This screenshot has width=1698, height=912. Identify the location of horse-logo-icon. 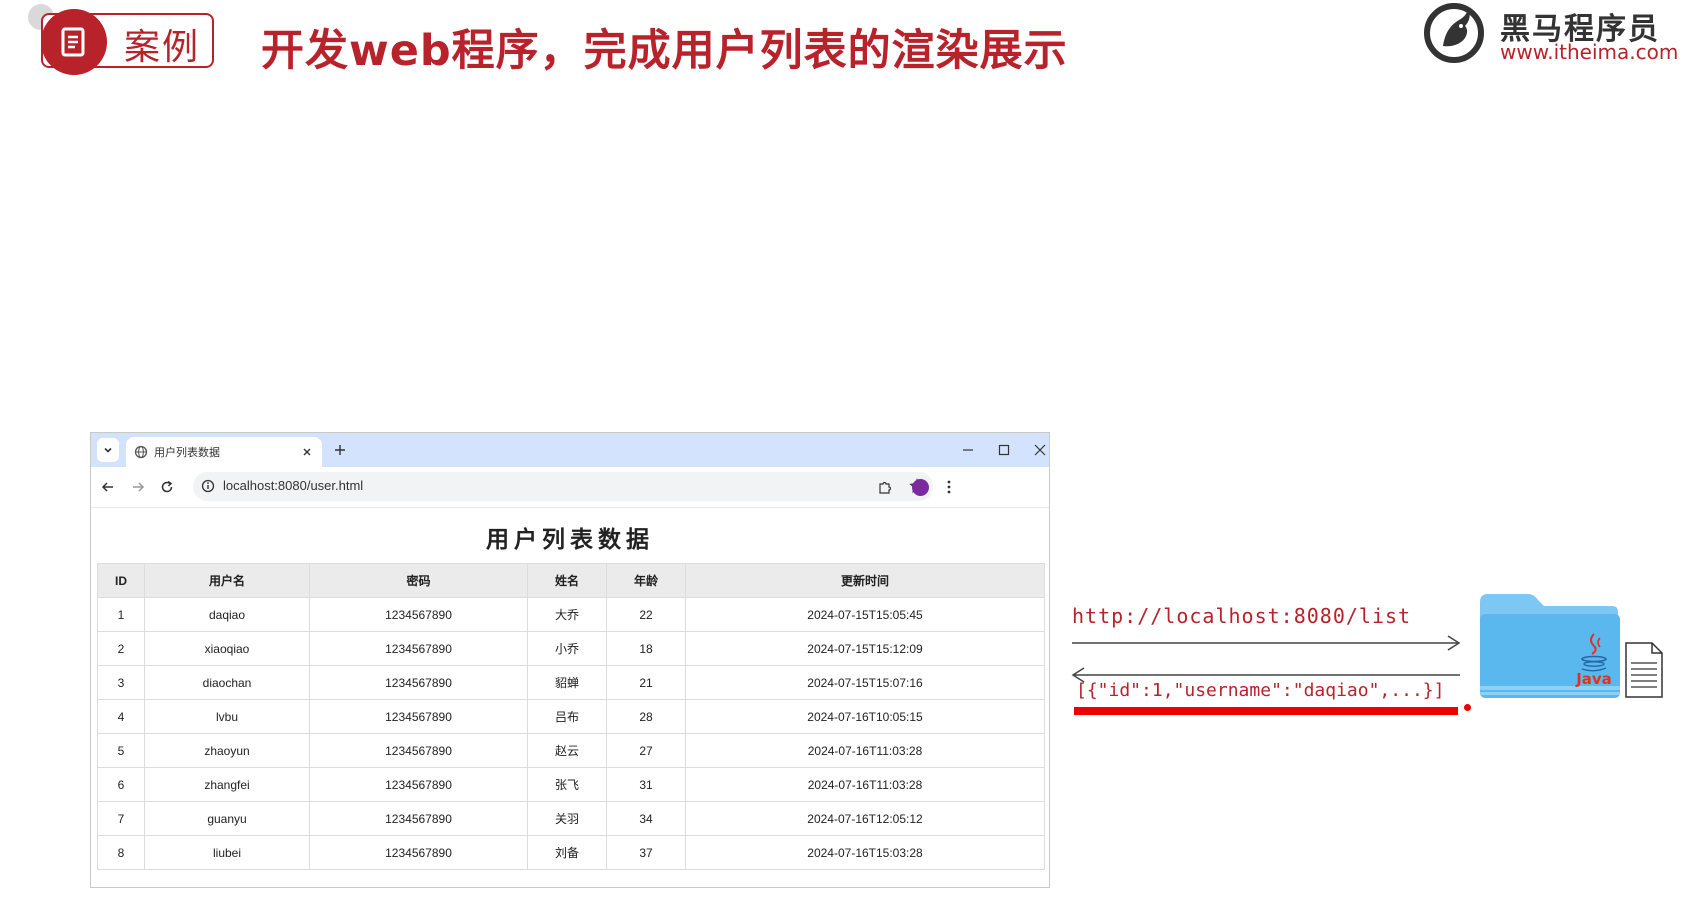
(1454, 33).